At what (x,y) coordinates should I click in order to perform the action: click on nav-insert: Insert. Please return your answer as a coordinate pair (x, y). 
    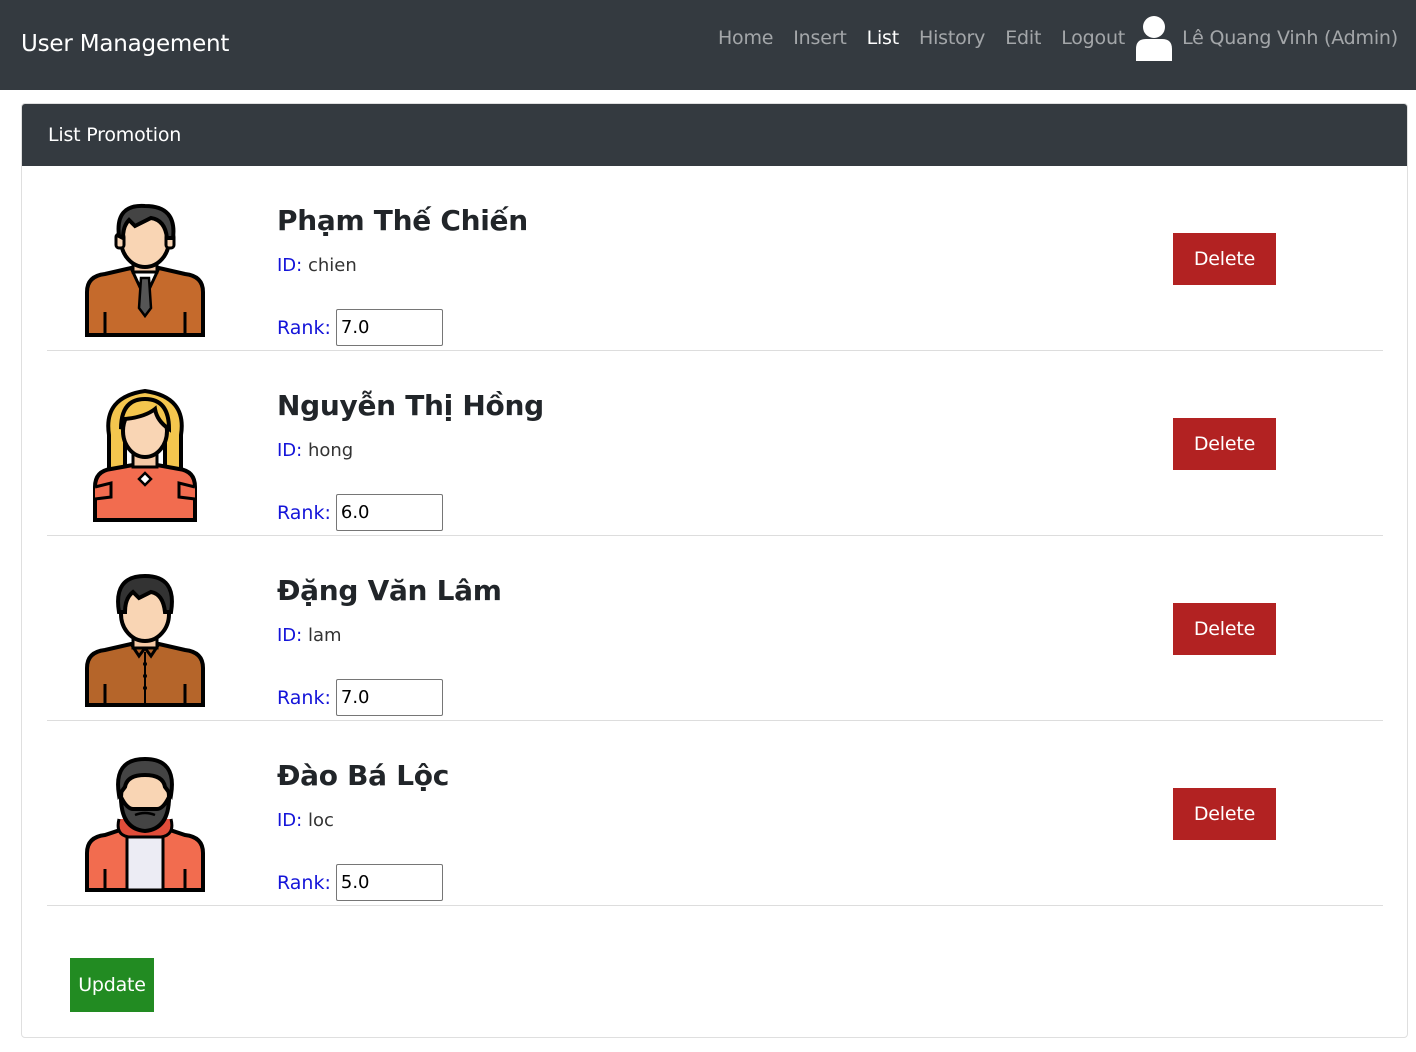
    Looking at the image, I should click on (819, 38).